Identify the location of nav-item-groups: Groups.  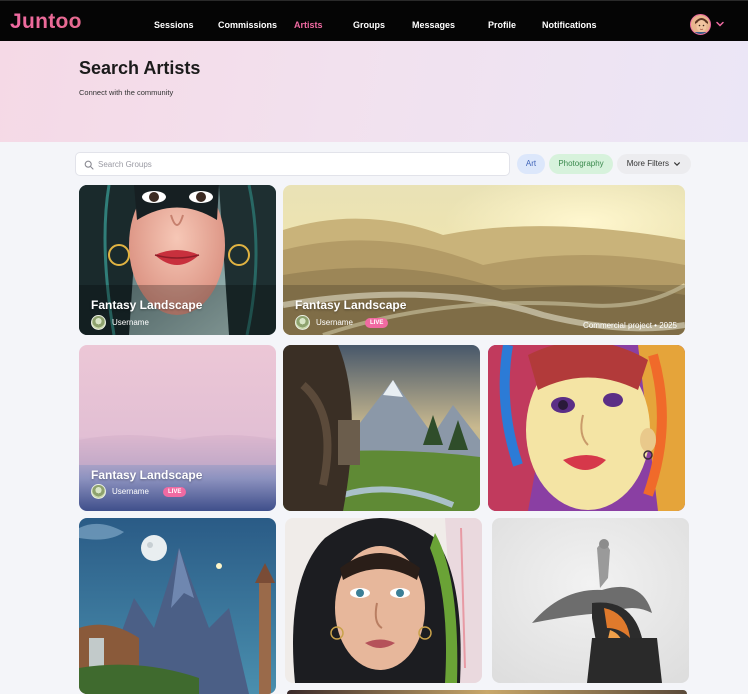
(369, 25).